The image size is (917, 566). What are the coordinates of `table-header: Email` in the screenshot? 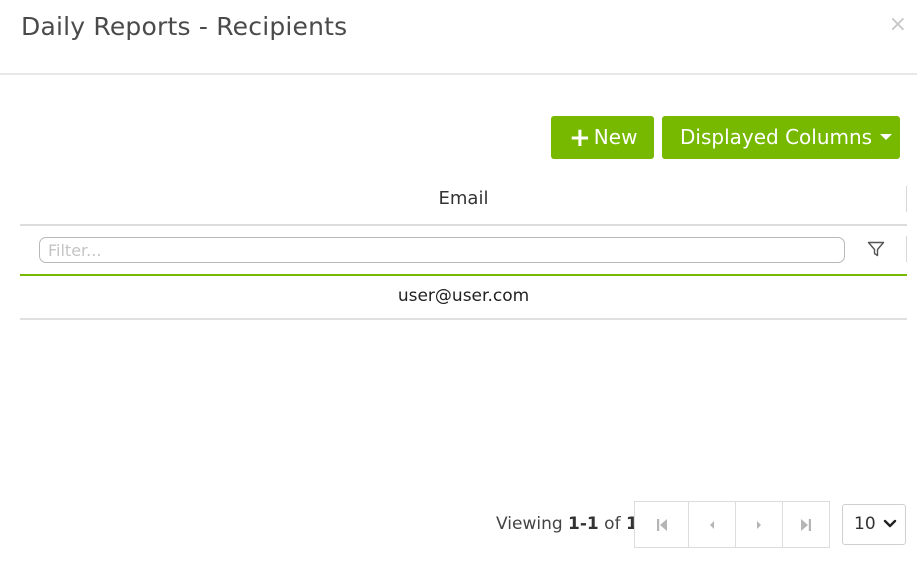 It's located at (463, 202).